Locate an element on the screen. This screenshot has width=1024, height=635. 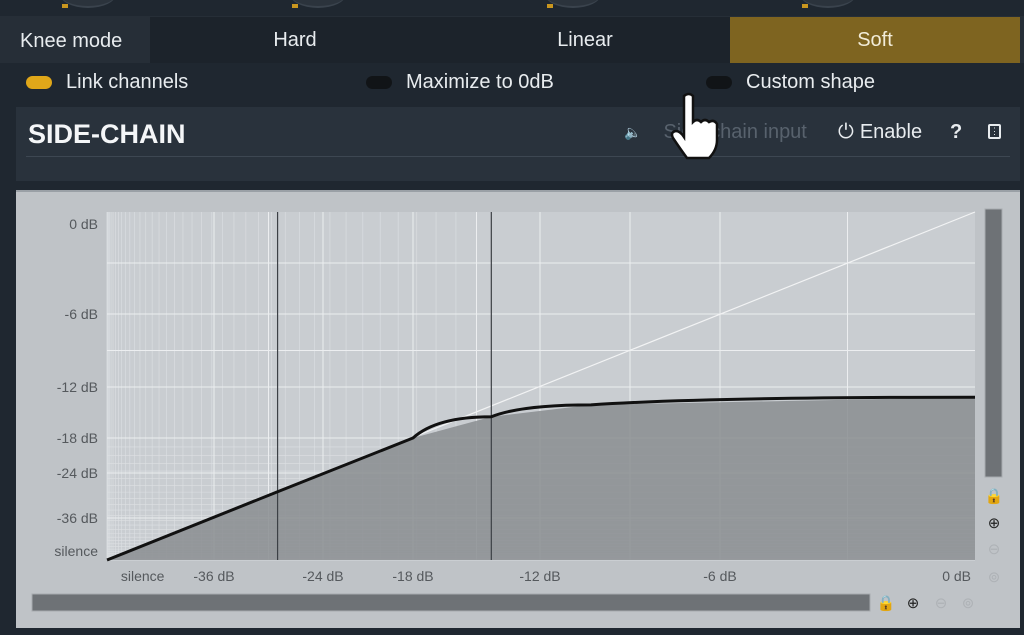
vertical-scrollbar is located at coordinates (993, 343).